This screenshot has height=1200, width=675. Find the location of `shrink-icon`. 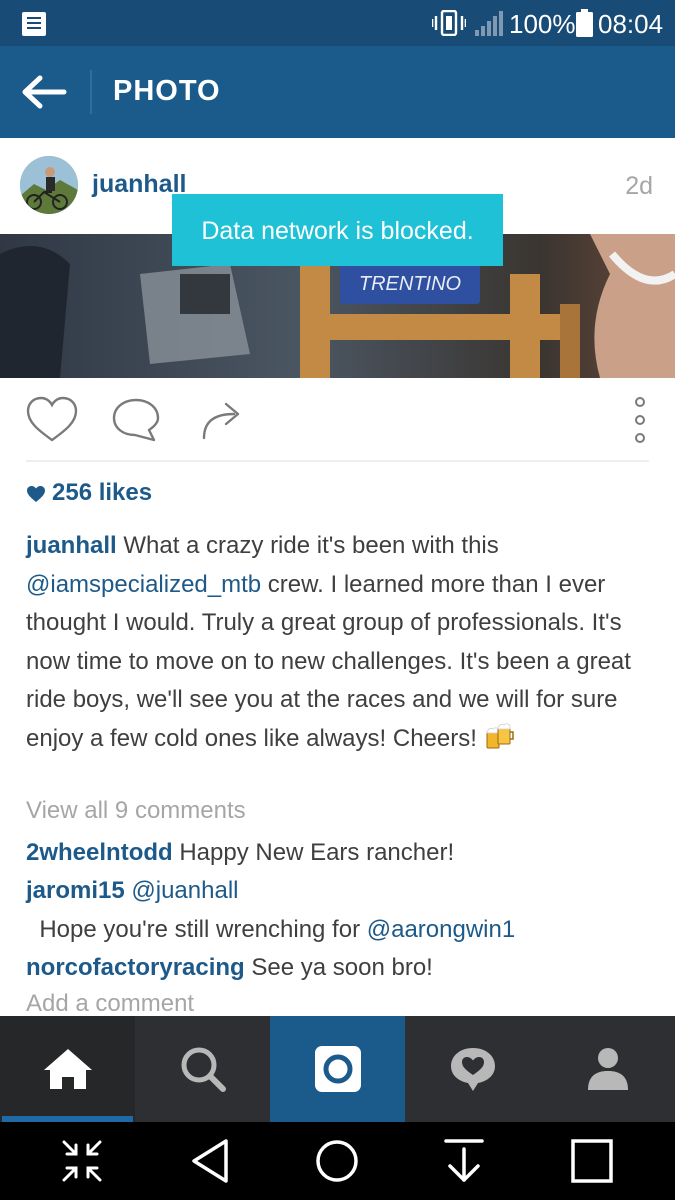

shrink-icon is located at coordinates (82, 1161).